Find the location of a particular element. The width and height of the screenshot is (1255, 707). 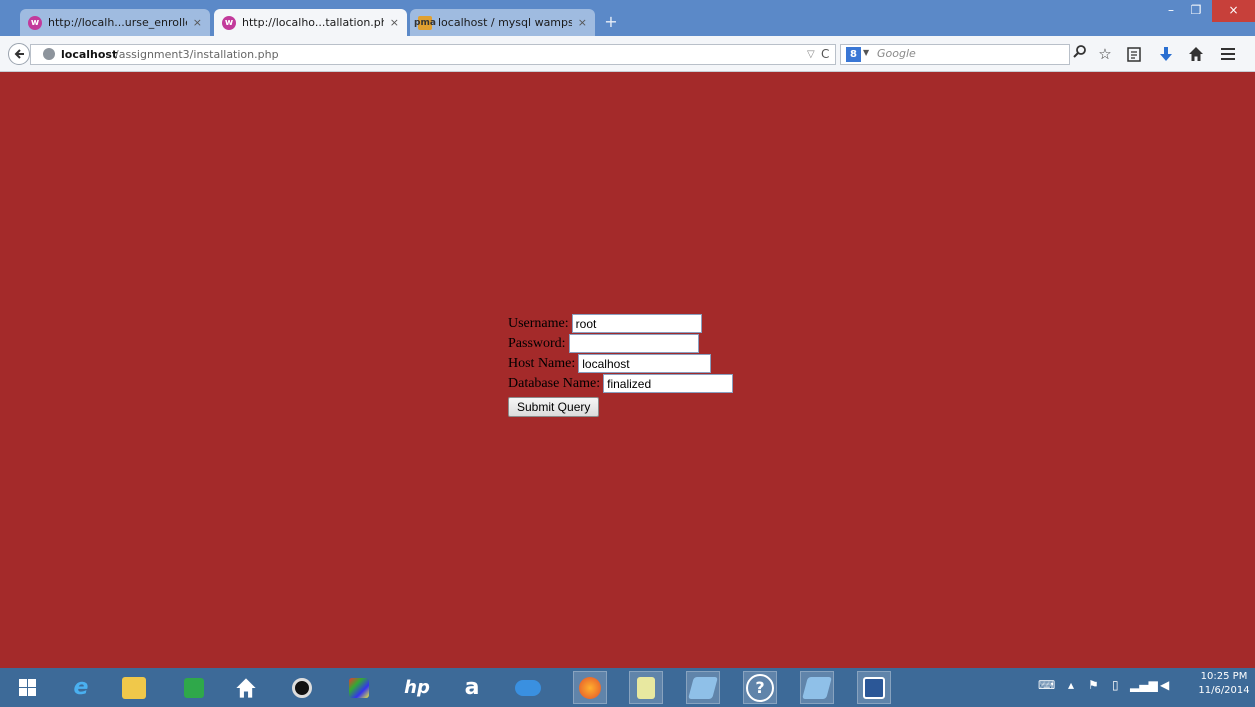

database-name-input is located at coordinates (668, 383).